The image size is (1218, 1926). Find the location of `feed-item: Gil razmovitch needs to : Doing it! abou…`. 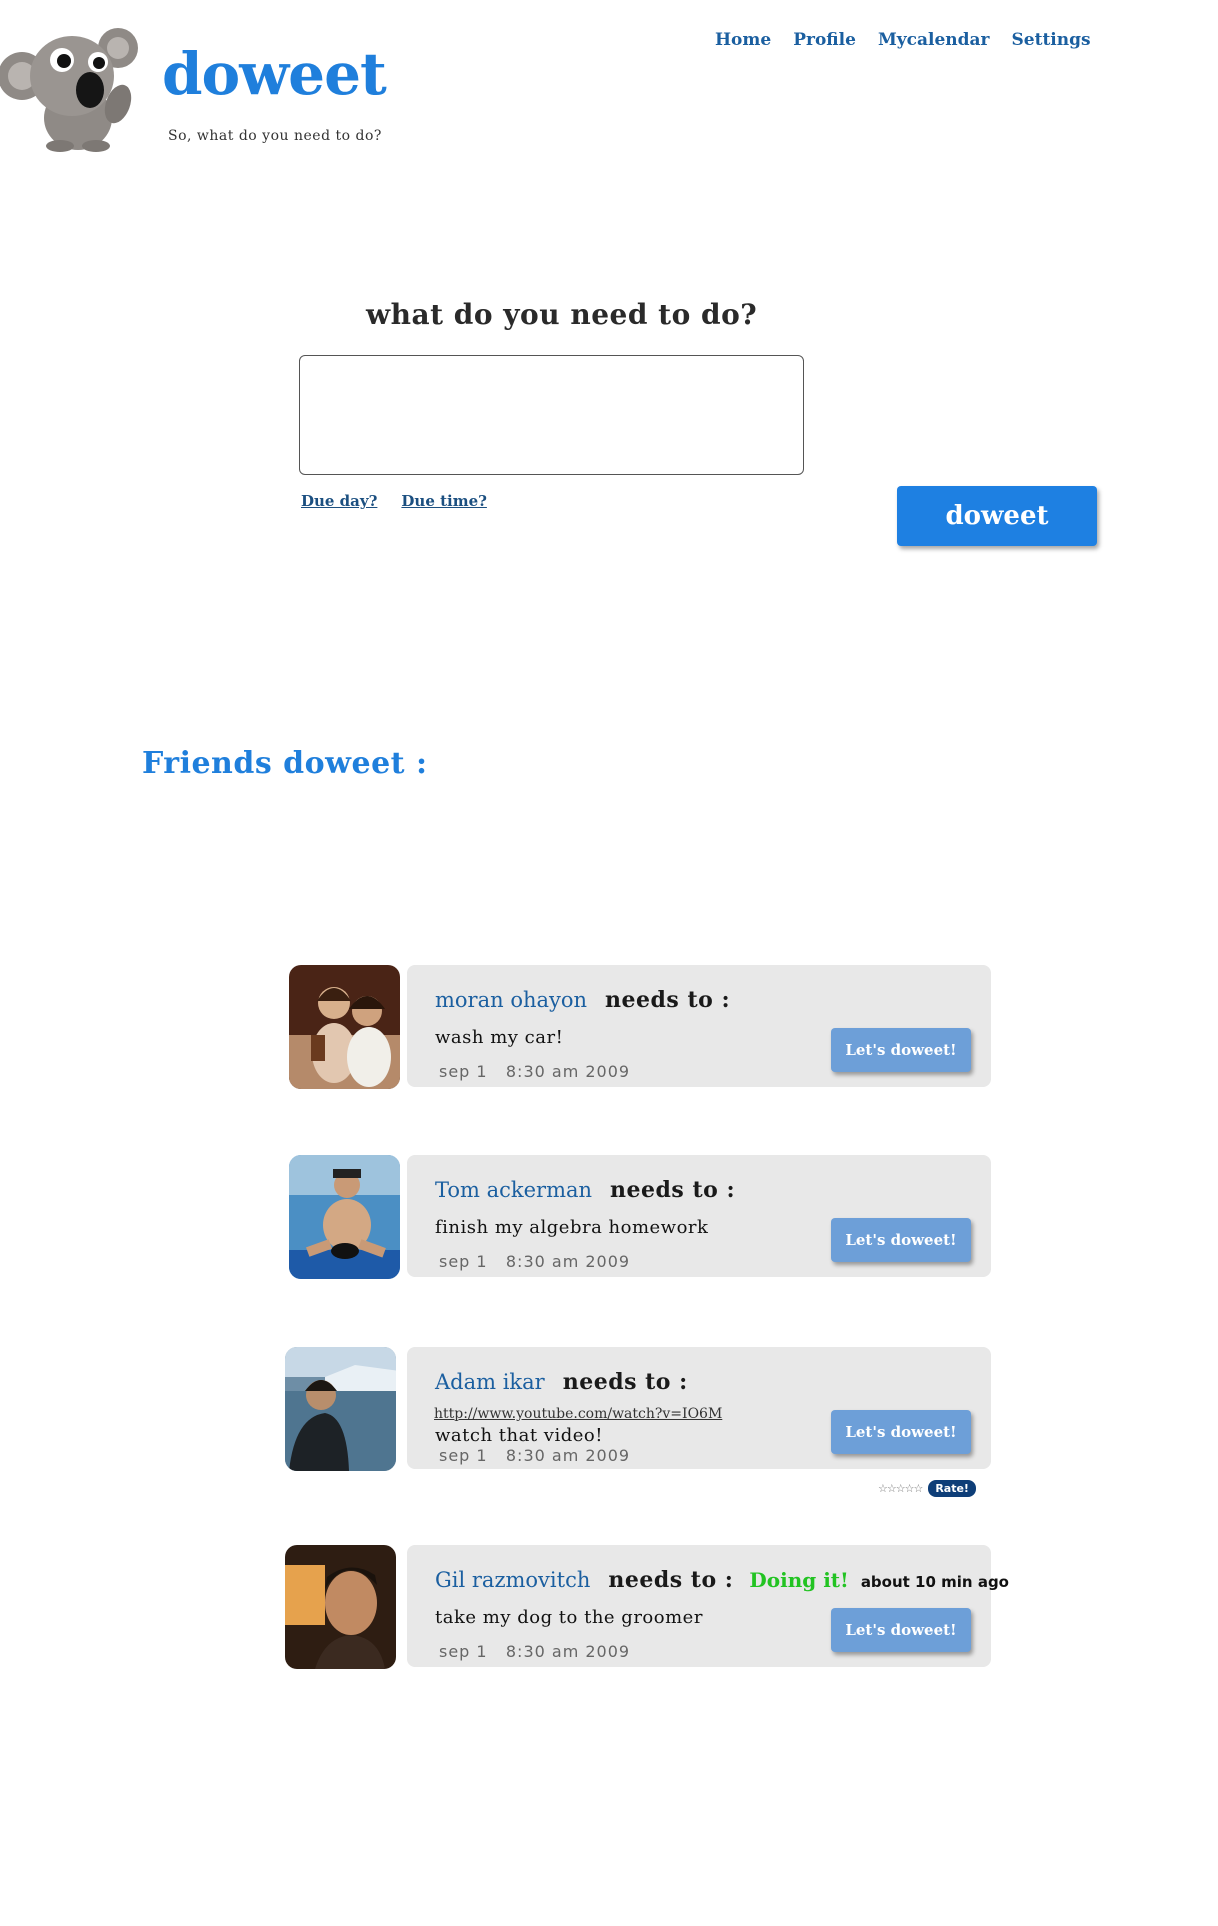

feed-item: Gil razmovitch needs to : Doing it! abou… is located at coordinates (647, 1607).